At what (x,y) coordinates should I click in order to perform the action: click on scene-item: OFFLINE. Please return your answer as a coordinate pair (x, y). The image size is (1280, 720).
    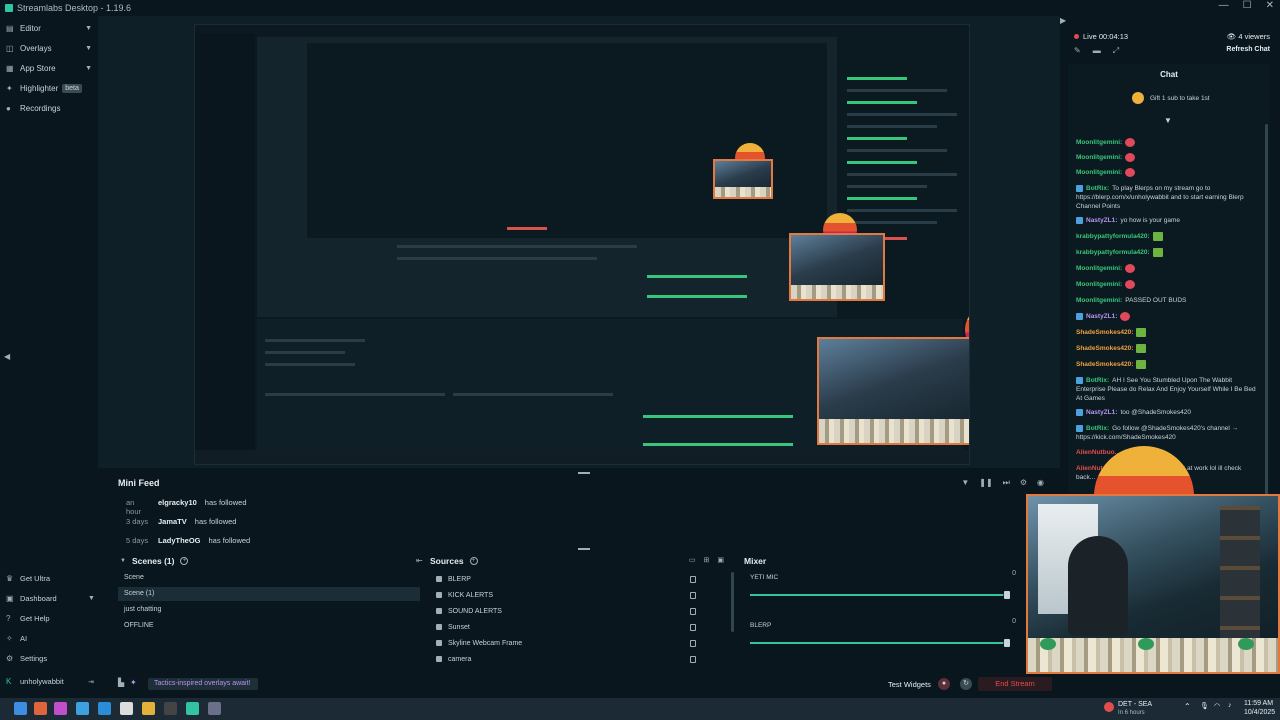
    Looking at the image, I should click on (269, 626).